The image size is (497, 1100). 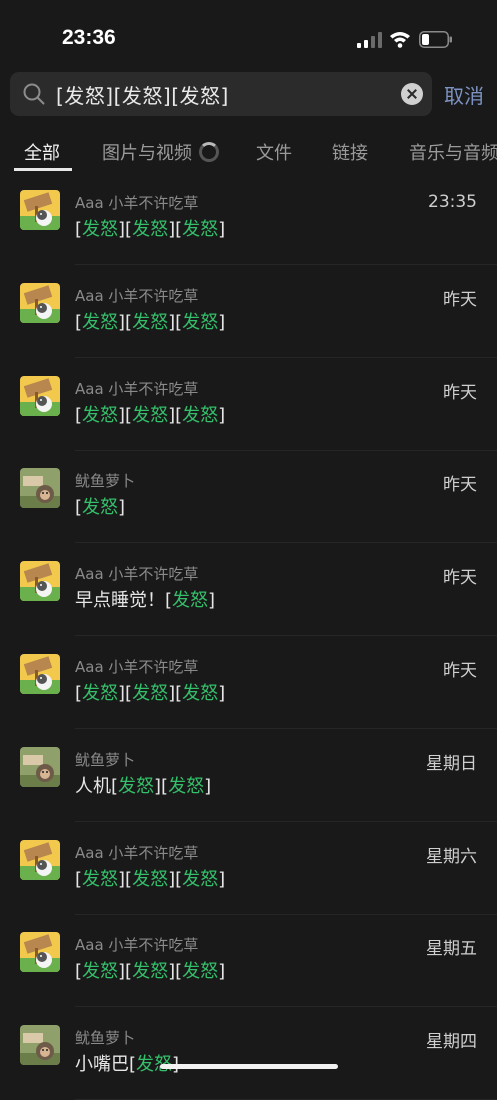 I want to click on search-bar: [发怒][发怒][发怒], so click(x=221, y=94).